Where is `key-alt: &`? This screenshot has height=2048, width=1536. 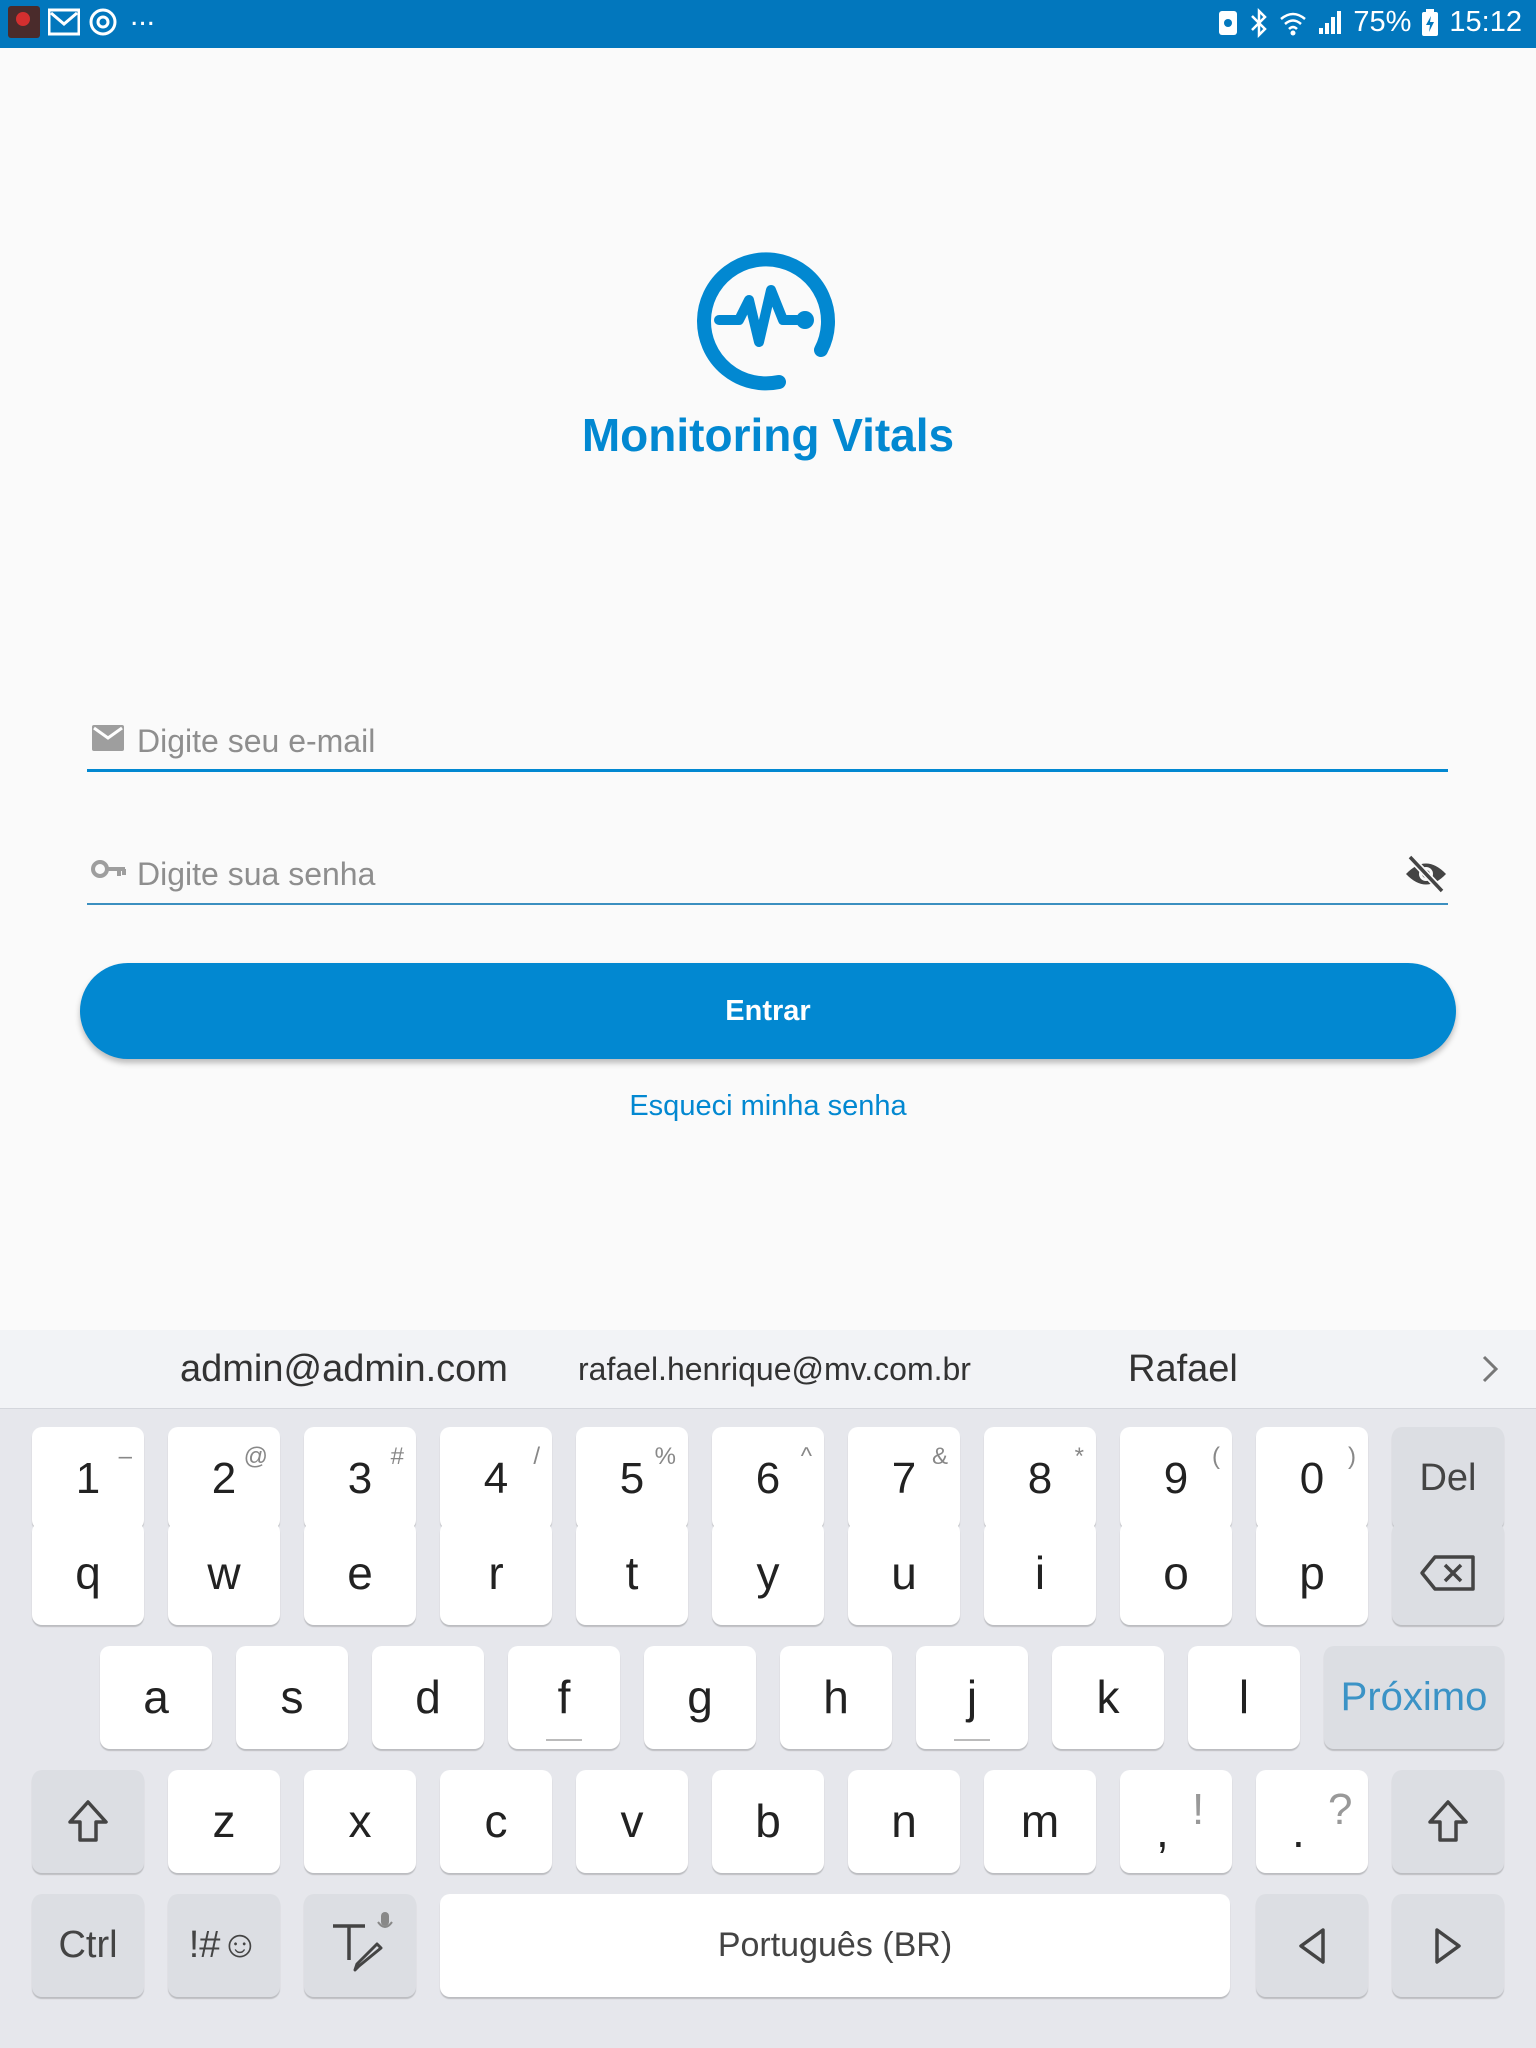
key-alt: & is located at coordinates (939, 1456).